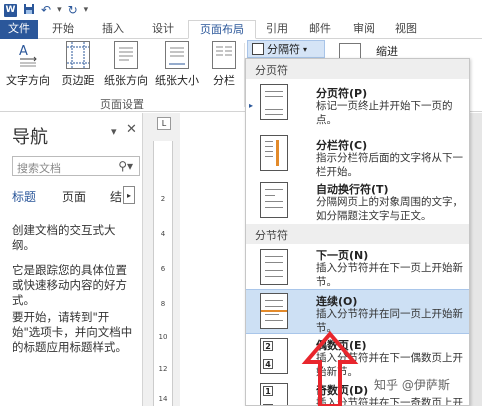 This screenshot has width=482, height=406. I want to click on columns-label: 分栏, so click(224, 80).